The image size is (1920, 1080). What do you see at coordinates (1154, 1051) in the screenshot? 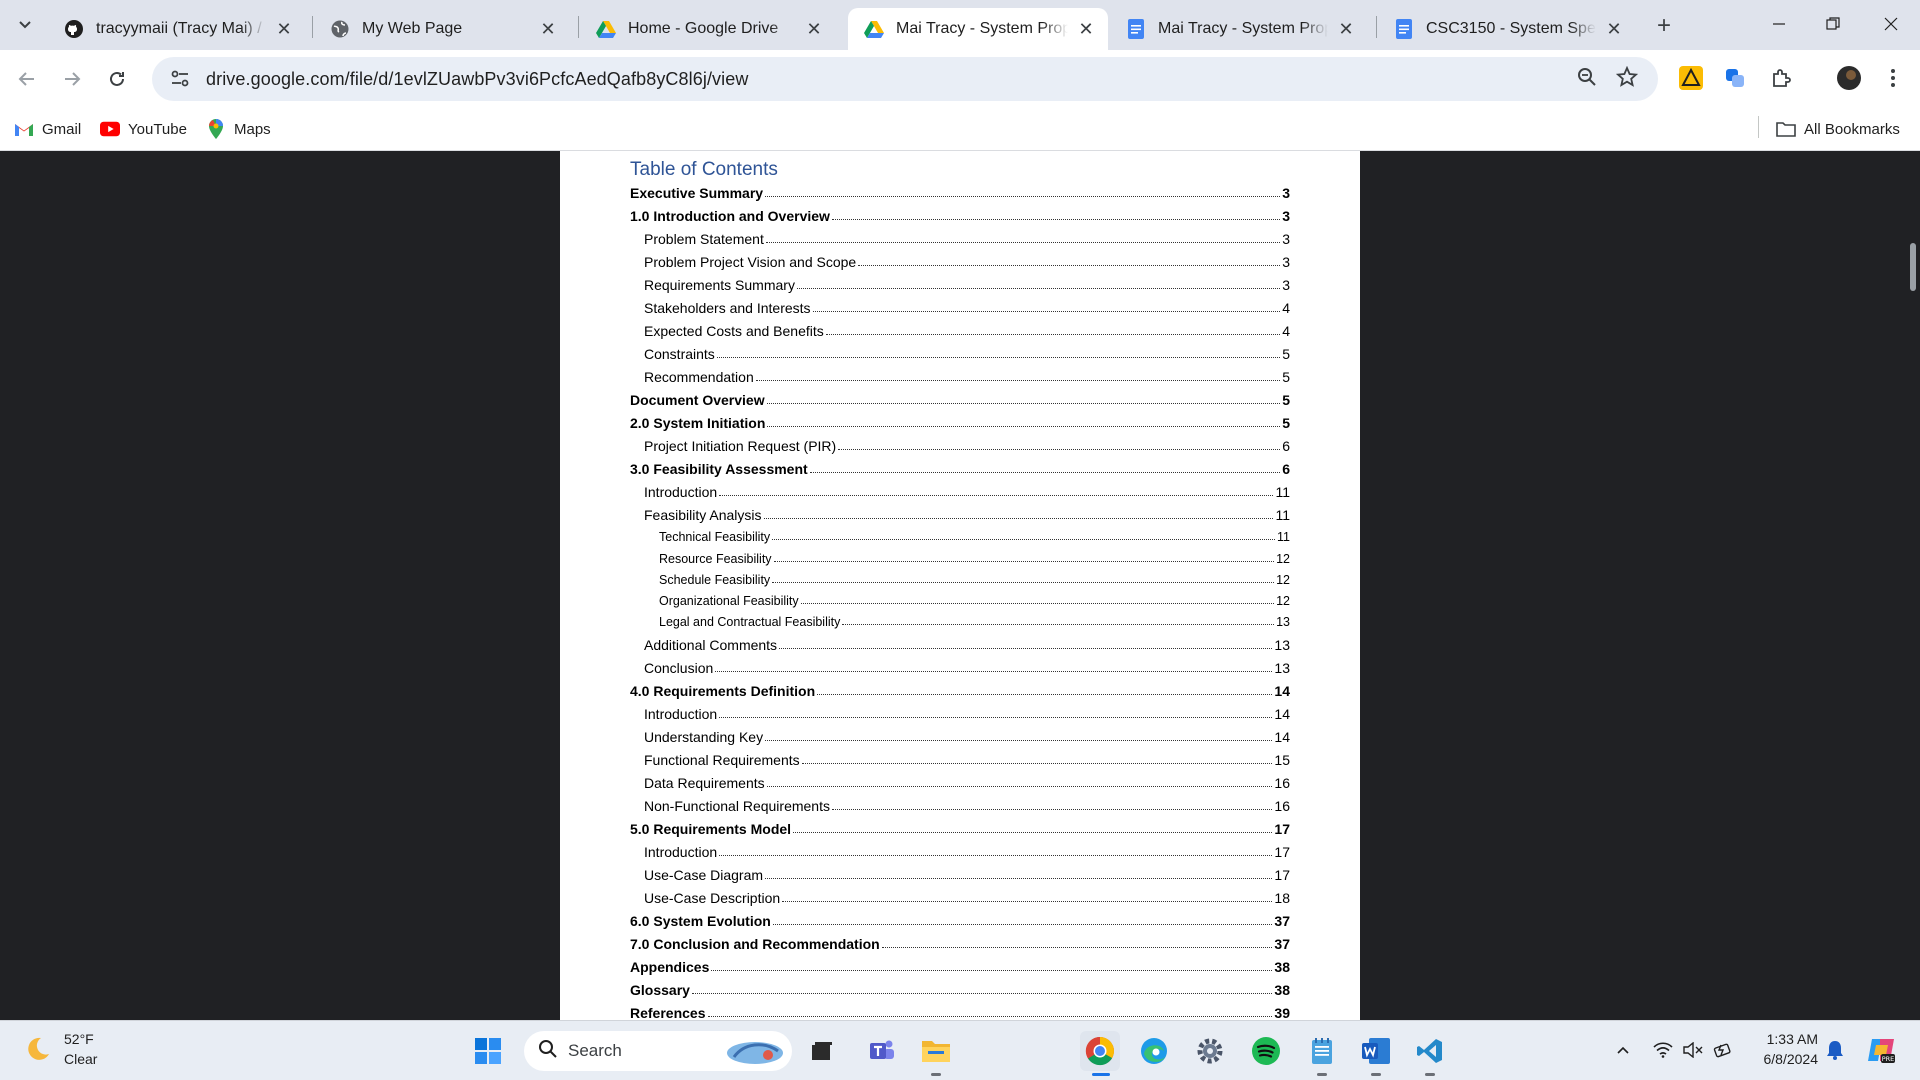
I see `edge-button` at bounding box center [1154, 1051].